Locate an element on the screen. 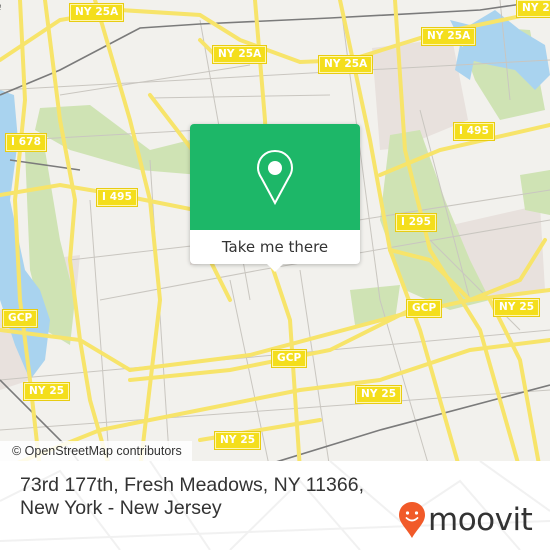  moovit-logo: moovit is located at coordinates (465, 520).